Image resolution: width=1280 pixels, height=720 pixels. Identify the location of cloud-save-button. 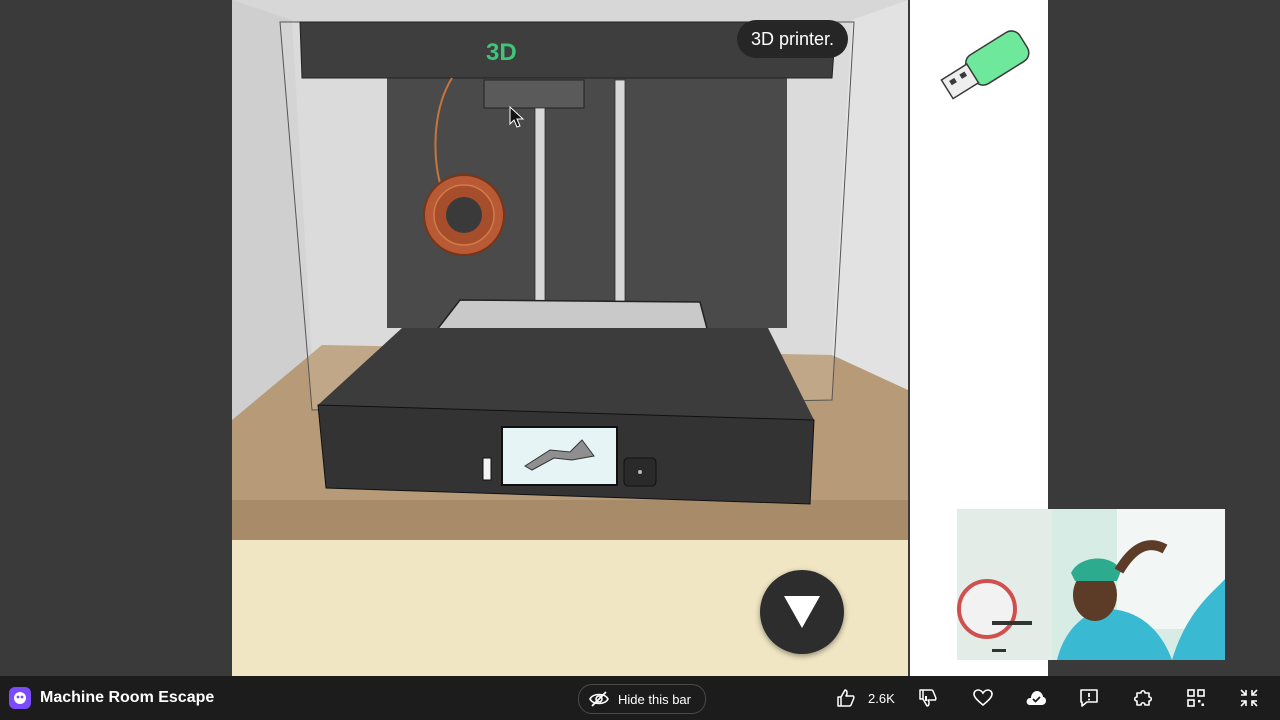
(1036, 698).